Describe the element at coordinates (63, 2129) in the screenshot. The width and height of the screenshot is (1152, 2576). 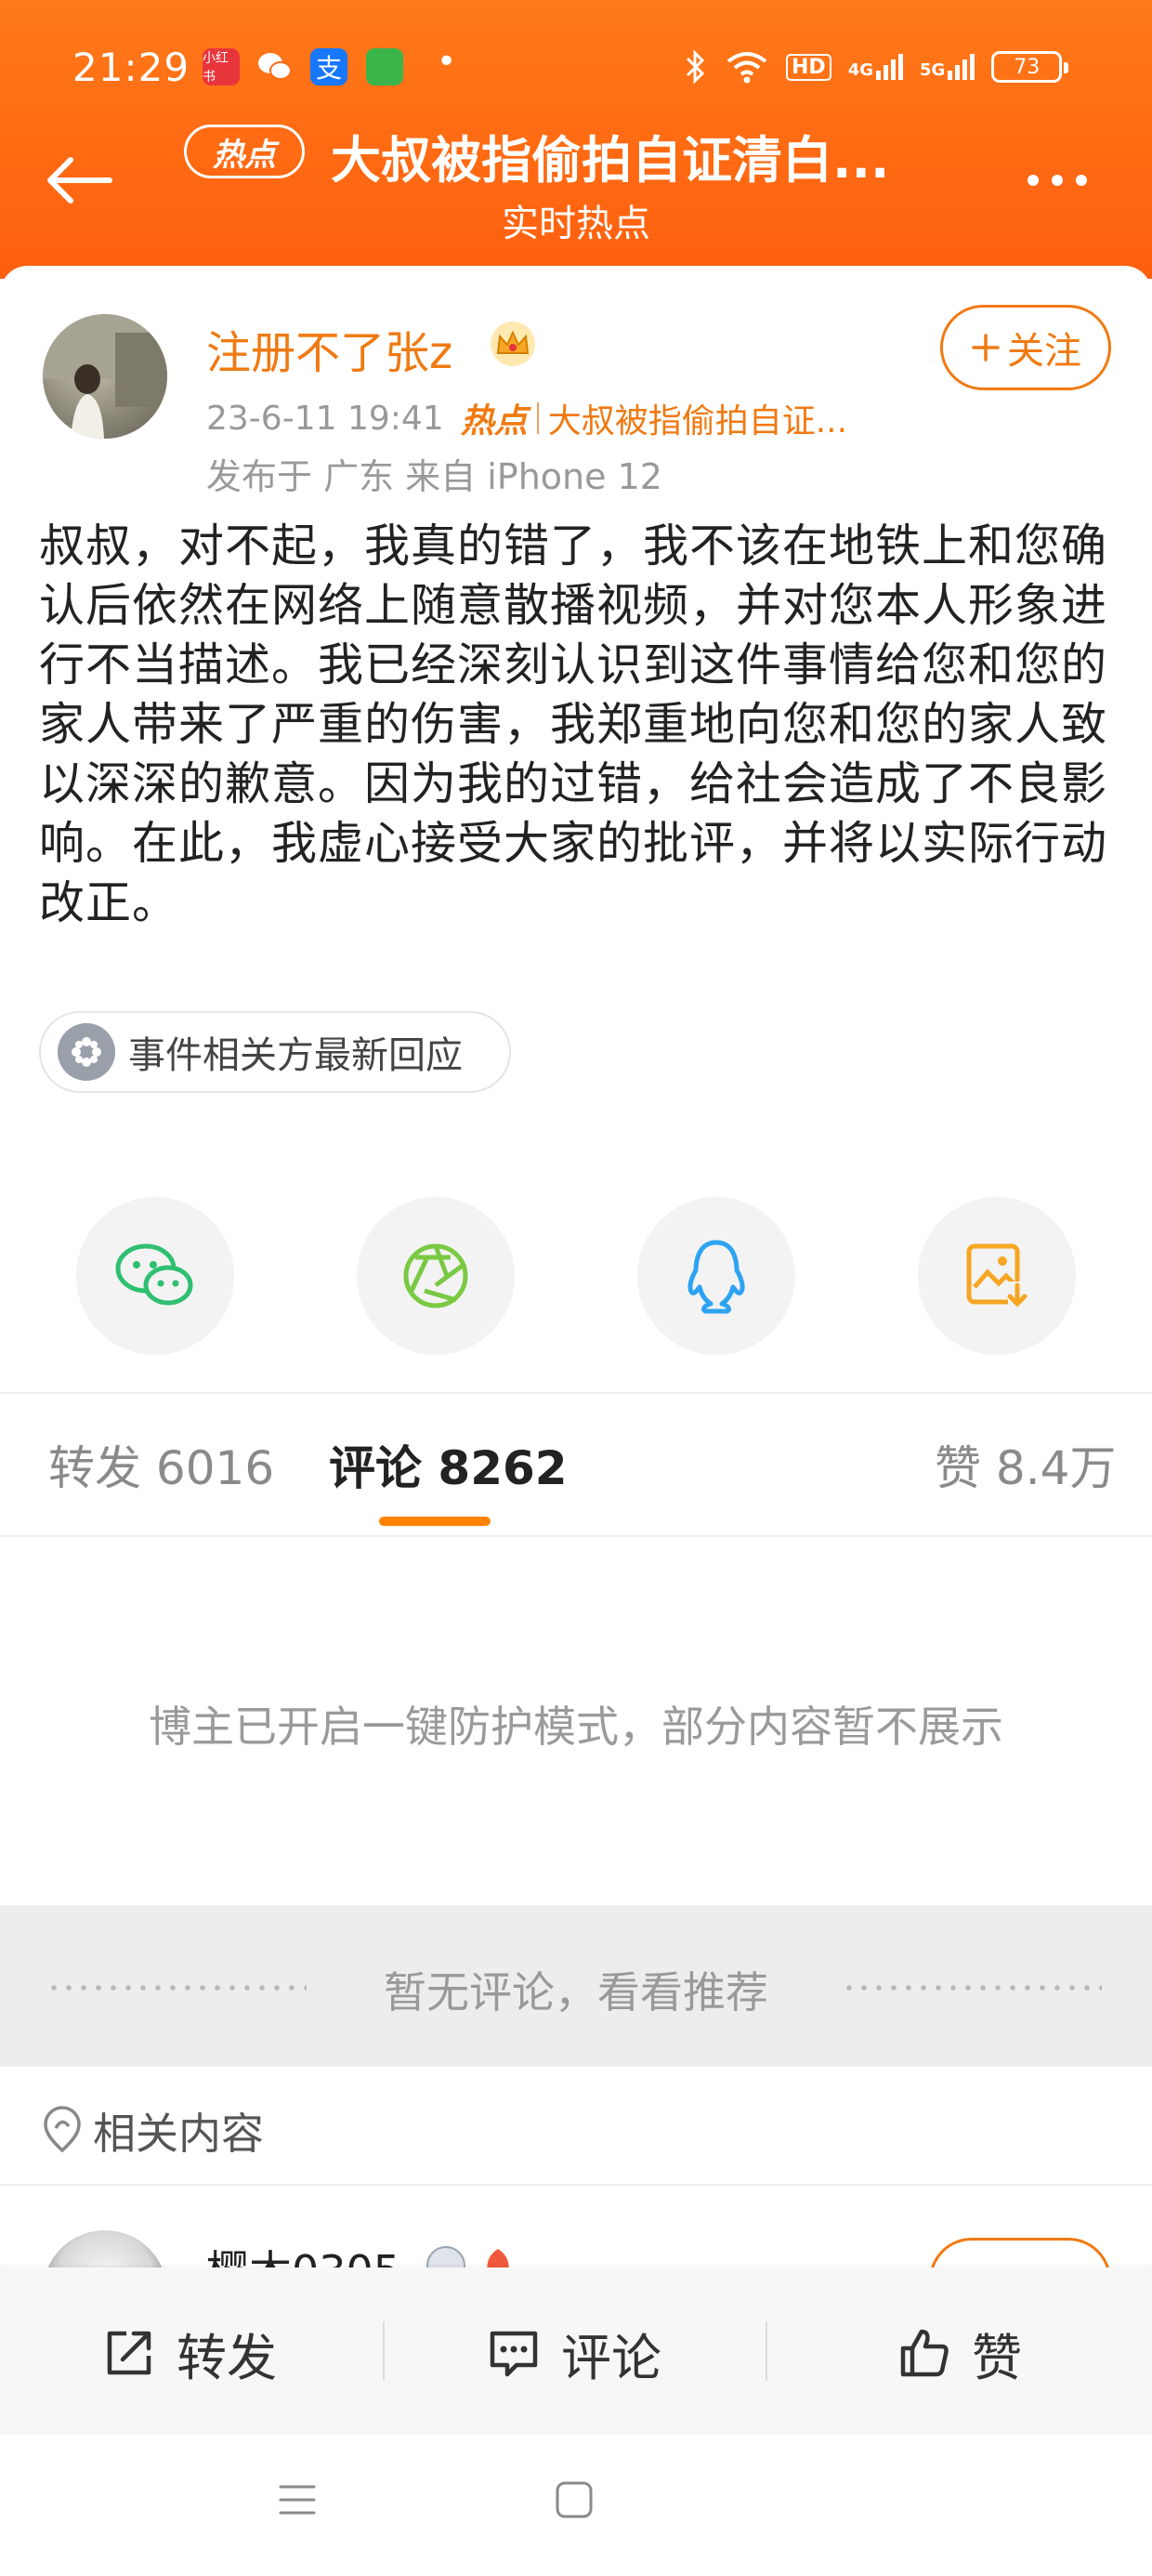
I see `location-pin-icon` at that location.